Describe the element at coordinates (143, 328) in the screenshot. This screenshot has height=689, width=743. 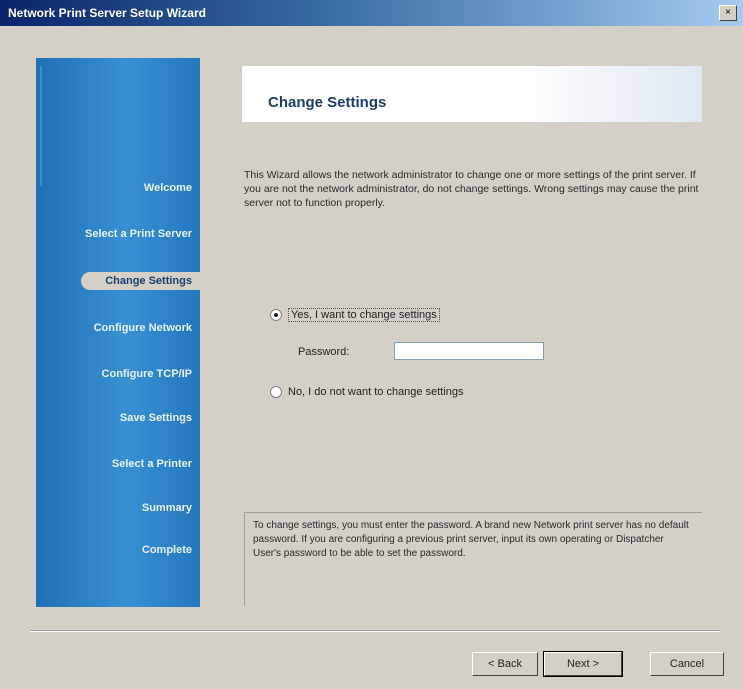
I see `sidebar-item-configure-network: Configure Network` at that location.